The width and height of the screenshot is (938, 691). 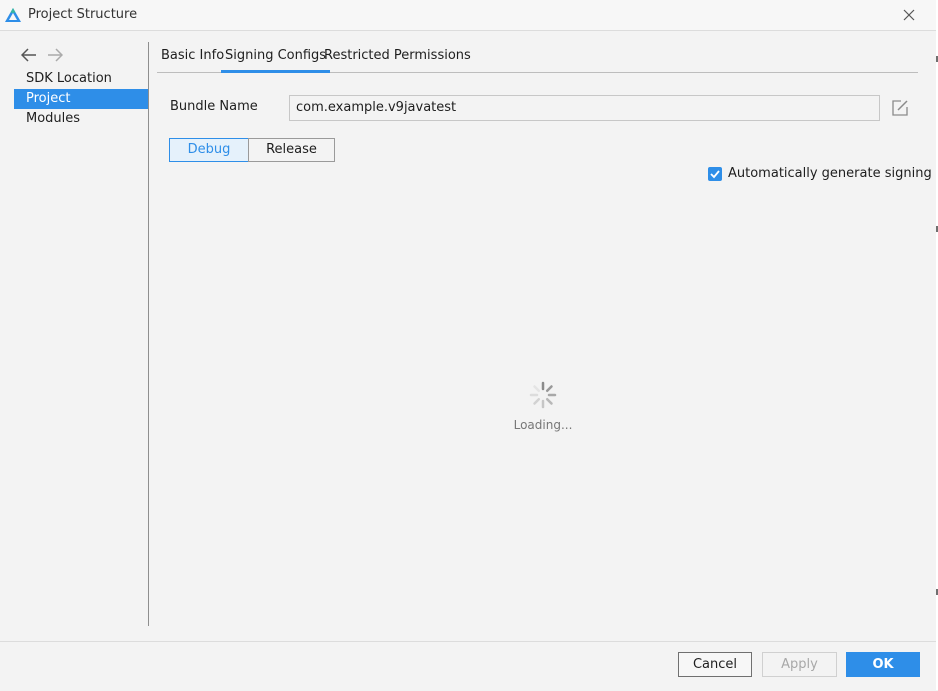 I want to click on forward-button, so click(x=55, y=55).